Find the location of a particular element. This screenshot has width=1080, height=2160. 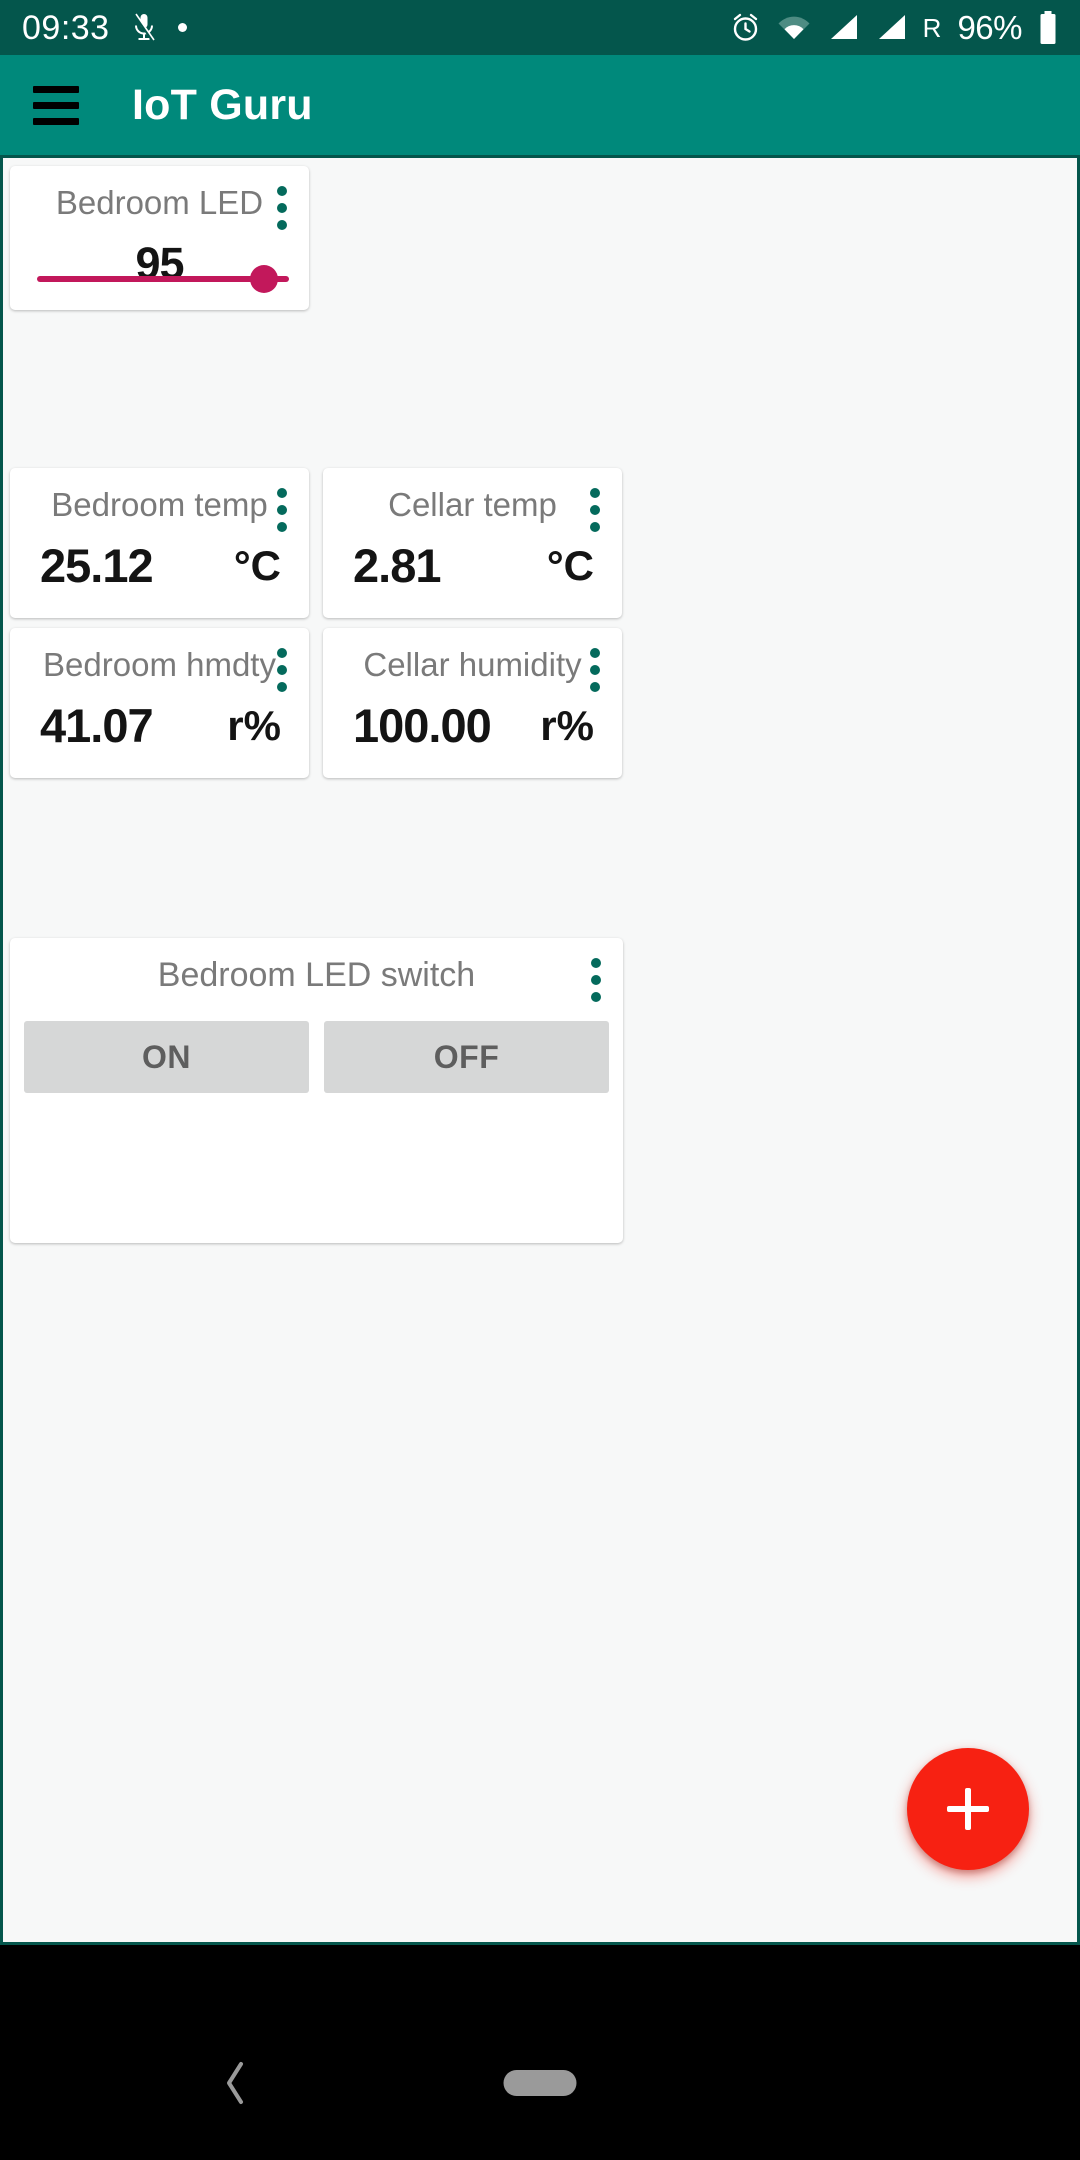

alarm-icon is located at coordinates (745, 27).